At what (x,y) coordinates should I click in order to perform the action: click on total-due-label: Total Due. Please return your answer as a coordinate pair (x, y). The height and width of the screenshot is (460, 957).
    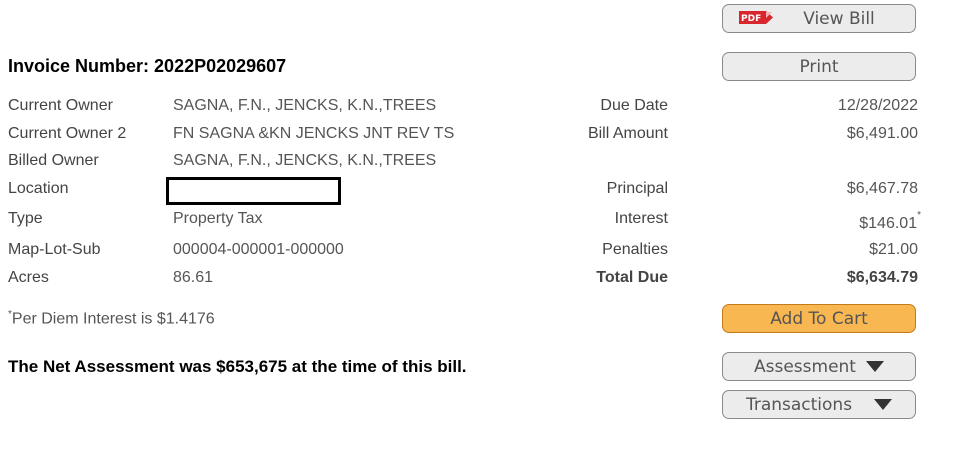
    Looking at the image, I should click on (632, 277).